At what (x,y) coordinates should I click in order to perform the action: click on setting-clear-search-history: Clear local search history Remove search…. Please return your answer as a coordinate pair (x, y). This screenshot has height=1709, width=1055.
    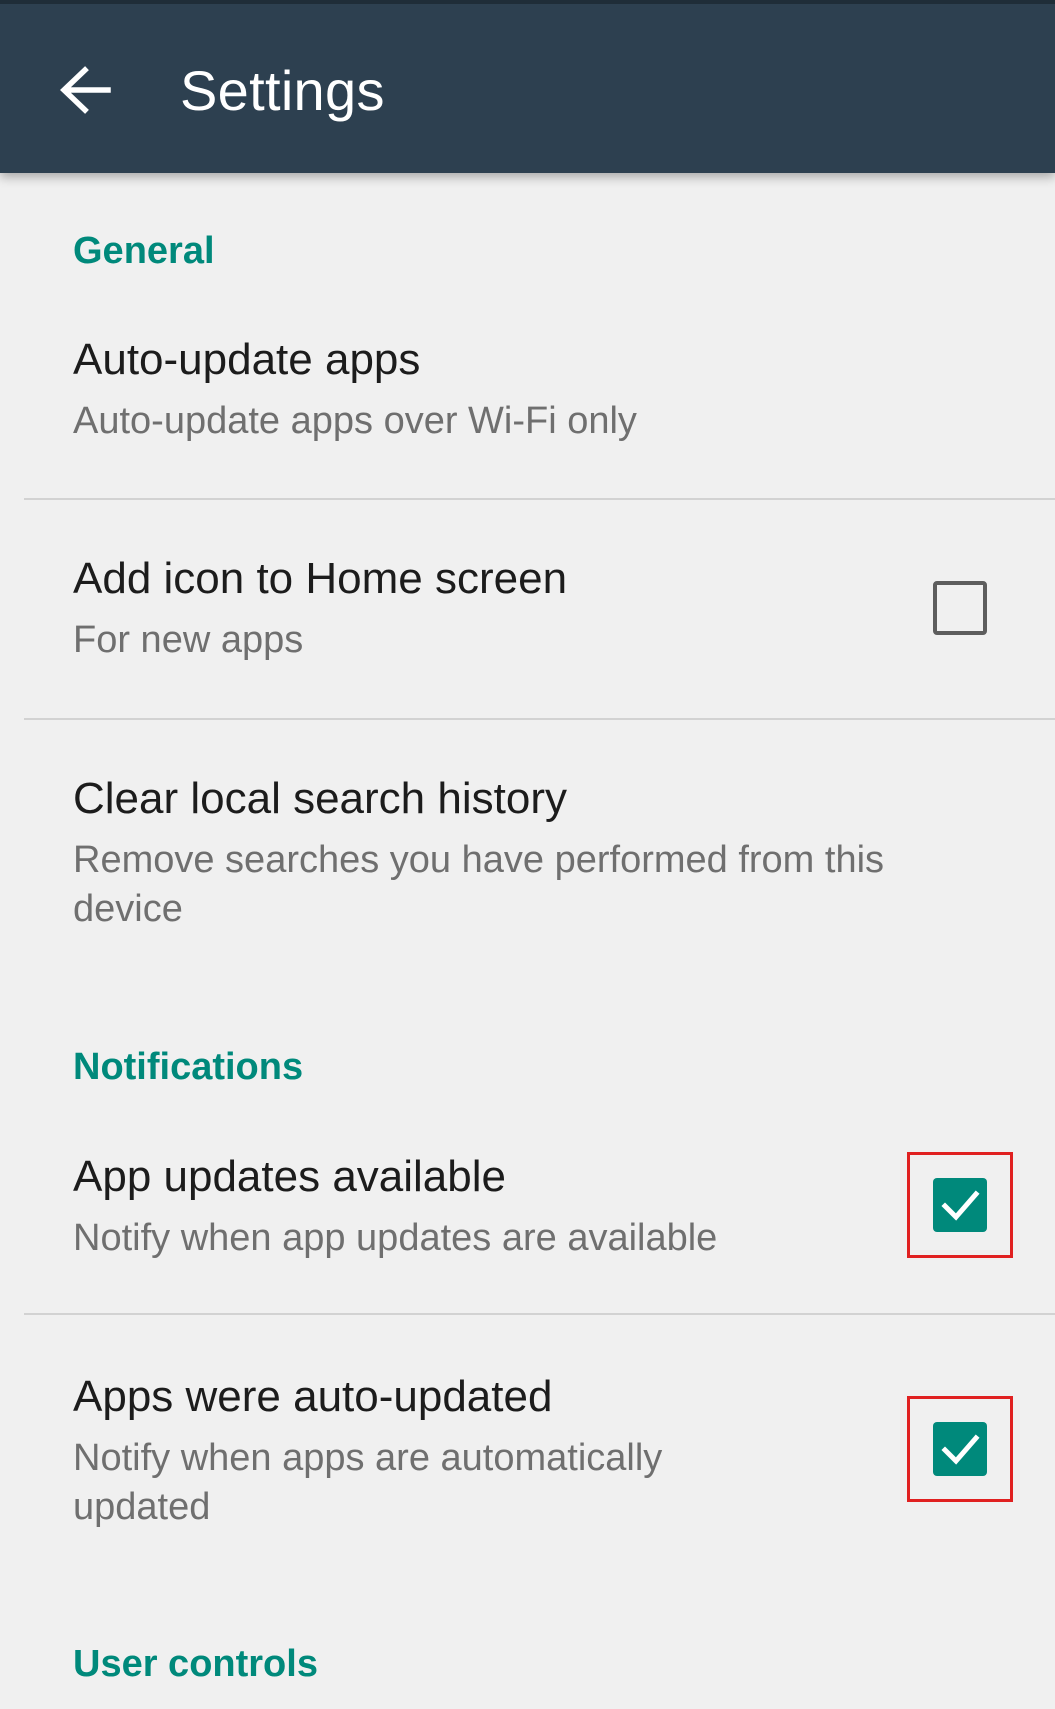
    Looking at the image, I should click on (527, 840).